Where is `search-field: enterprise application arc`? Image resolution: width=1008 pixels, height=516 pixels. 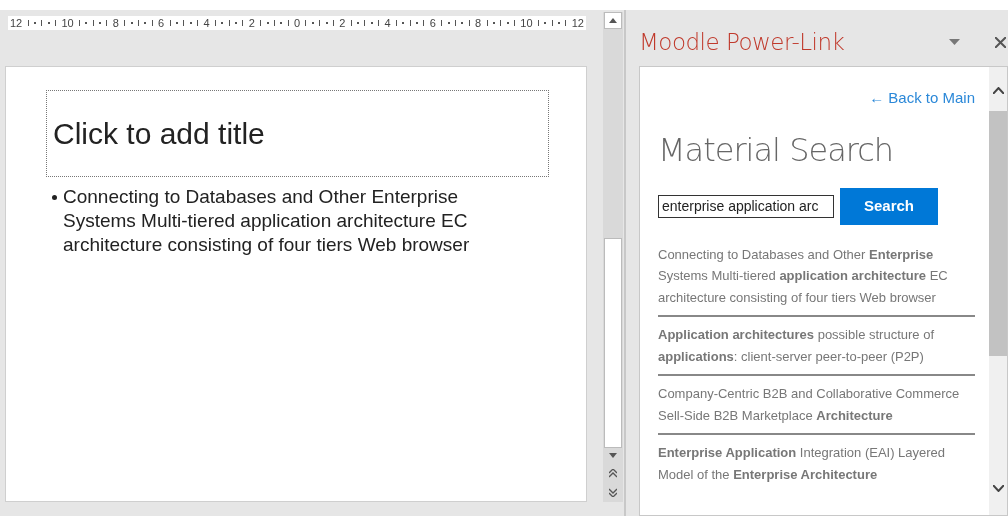 search-field: enterprise application arc is located at coordinates (746, 206).